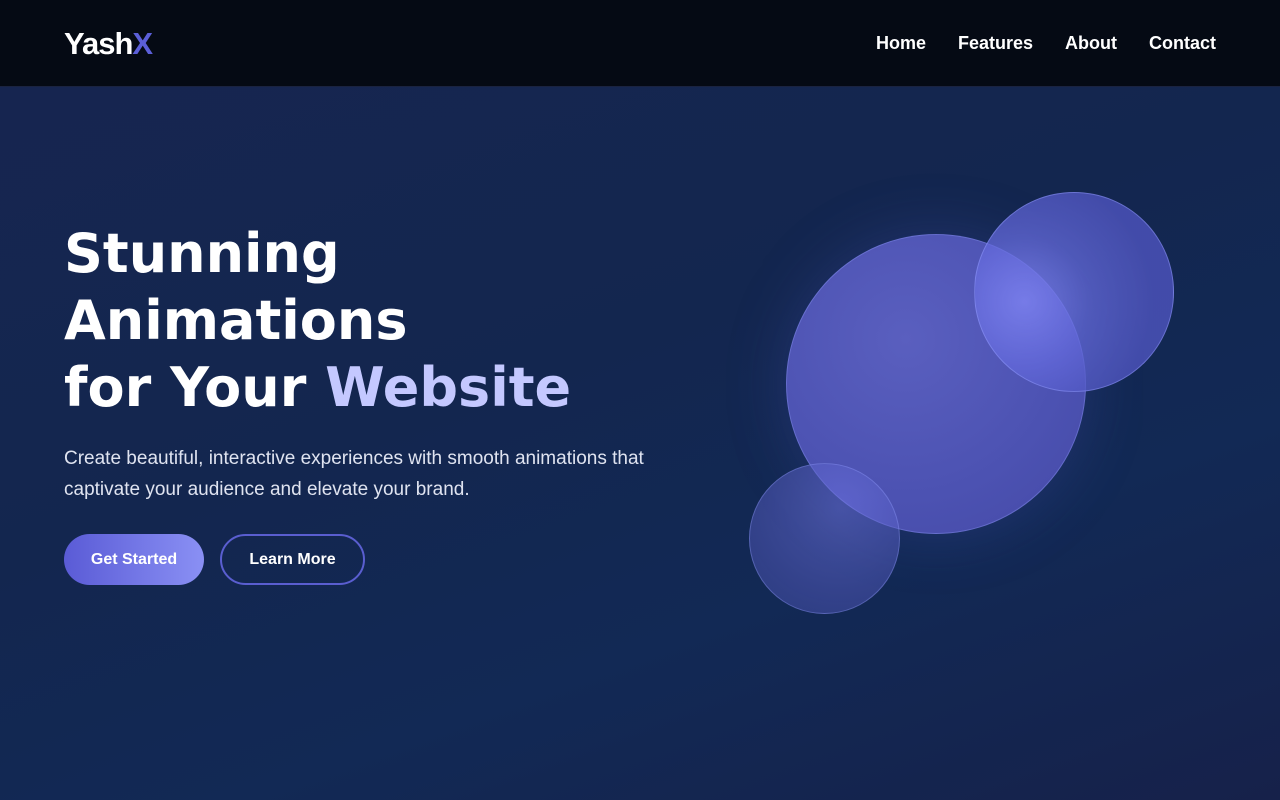  I want to click on logo-text: Yash, so click(98, 43).